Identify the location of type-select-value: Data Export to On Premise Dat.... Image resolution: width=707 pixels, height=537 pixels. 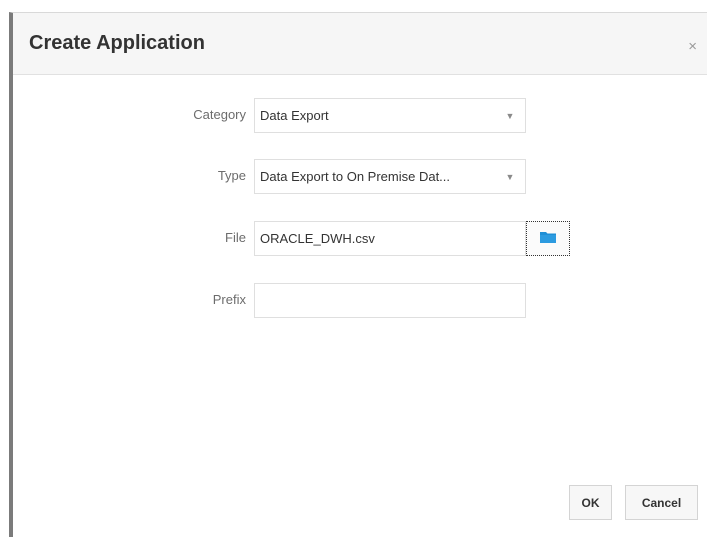
(355, 176).